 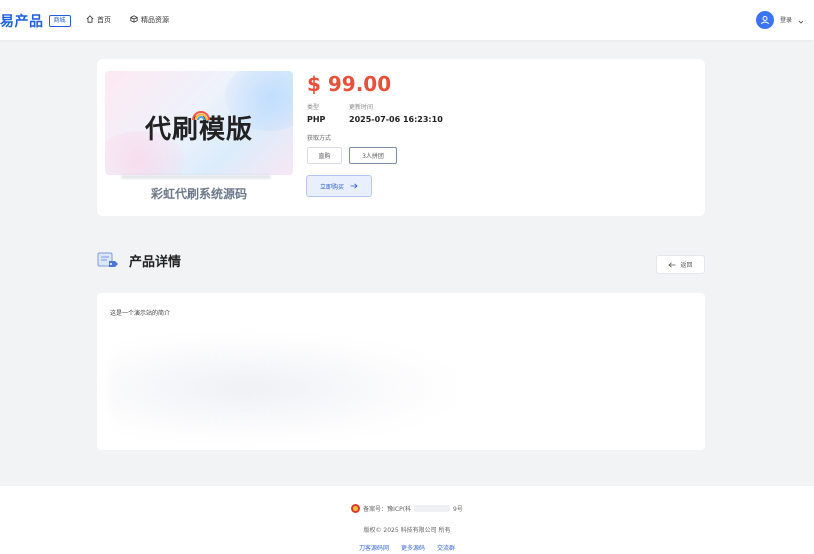 What do you see at coordinates (22, 21) in the screenshot?
I see `brand-name: 易产品` at bounding box center [22, 21].